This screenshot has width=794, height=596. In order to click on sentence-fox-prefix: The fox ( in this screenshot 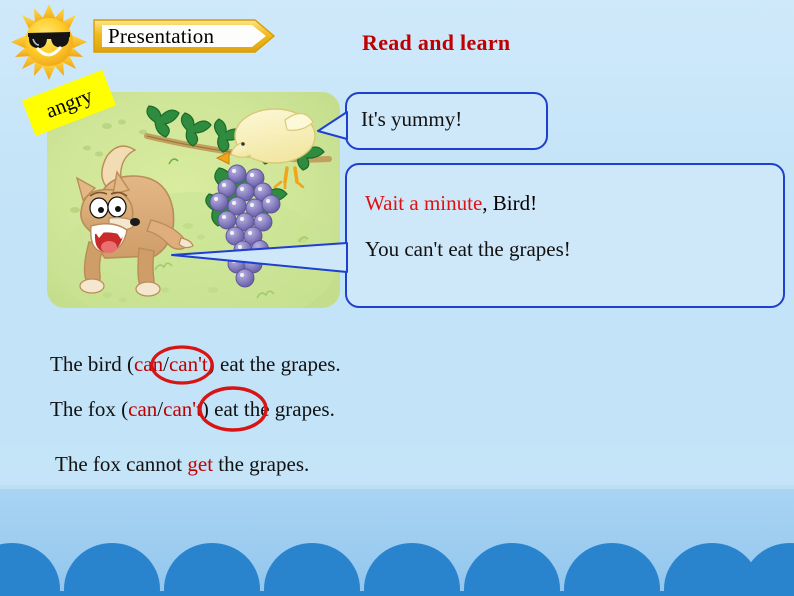, I will do `click(89, 409)`.